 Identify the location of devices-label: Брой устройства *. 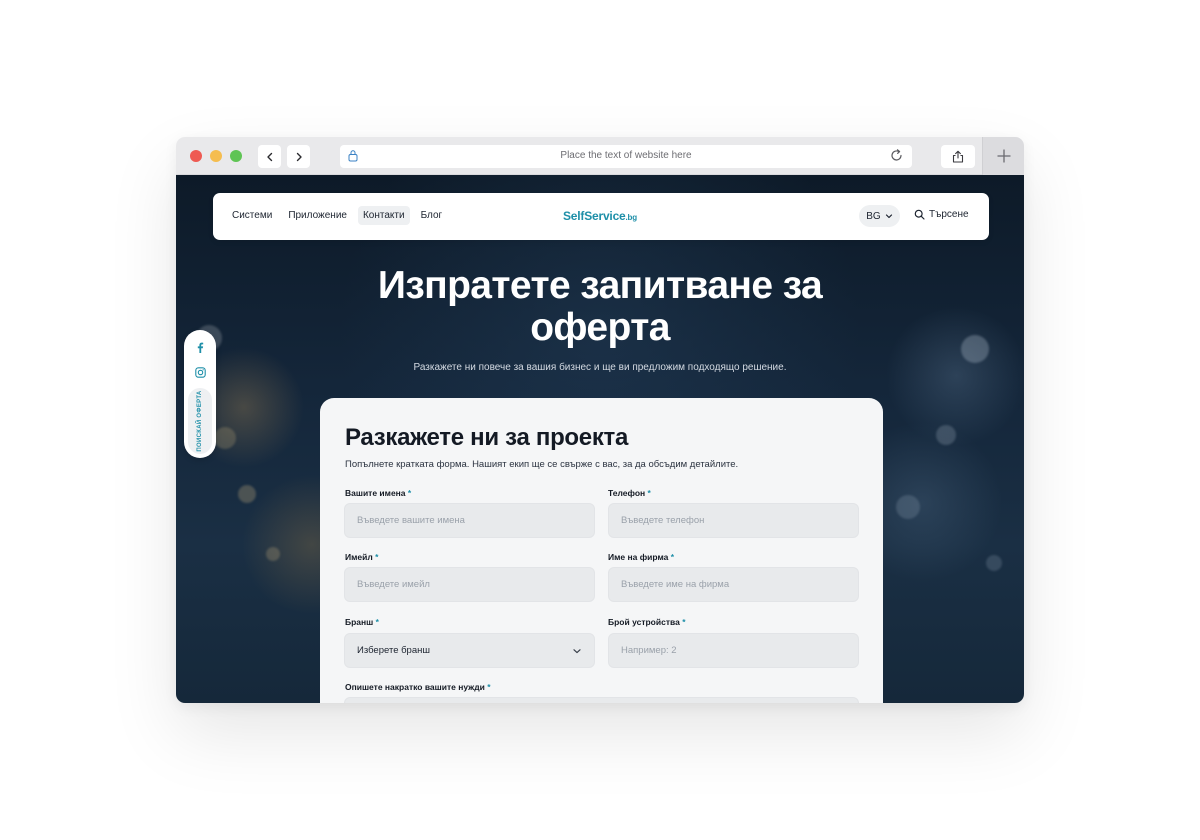
(647, 622).